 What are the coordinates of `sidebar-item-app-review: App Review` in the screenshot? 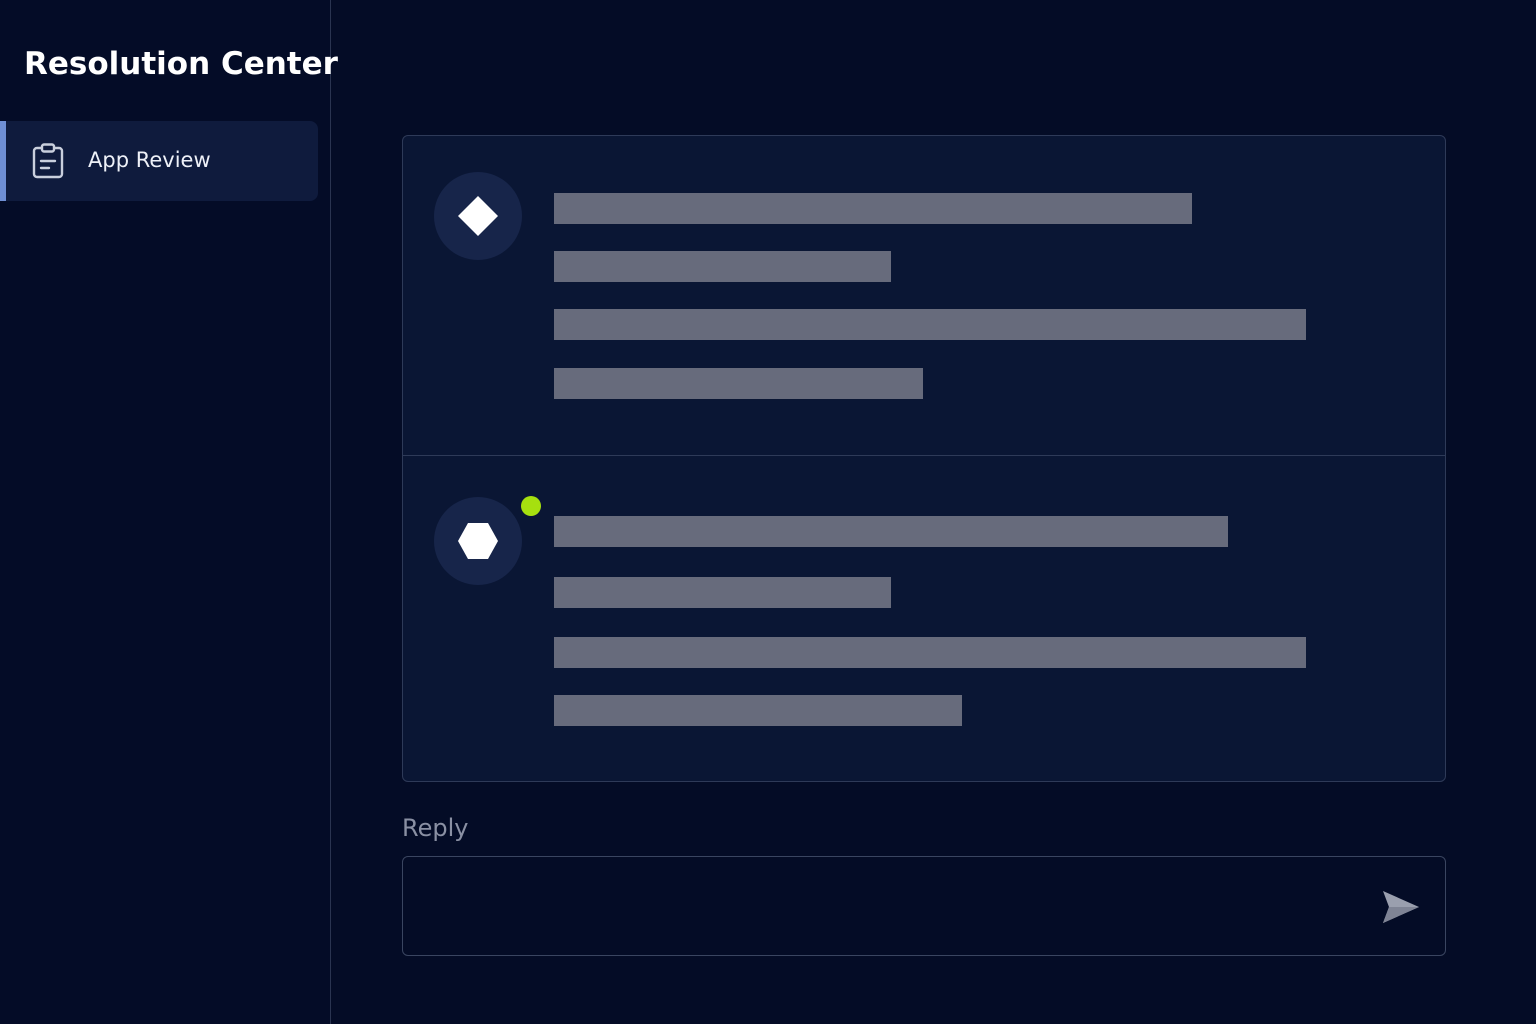 It's located at (159, 161).